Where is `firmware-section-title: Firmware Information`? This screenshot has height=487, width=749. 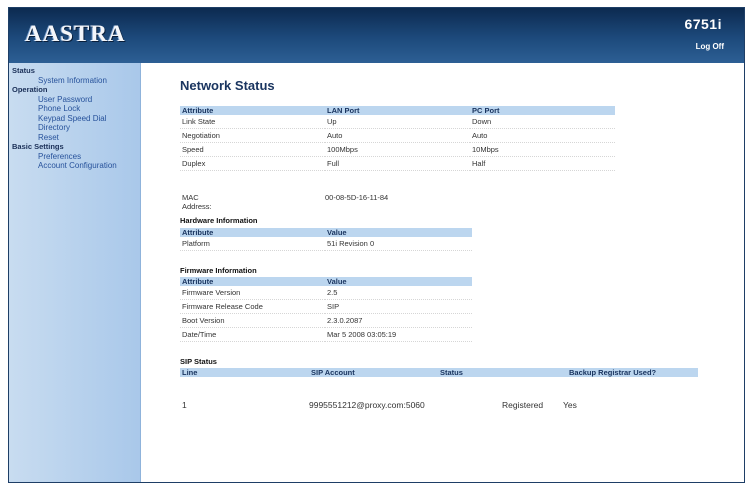
firmware-section-title: Firmware Information is located at coordinates (218, 270).